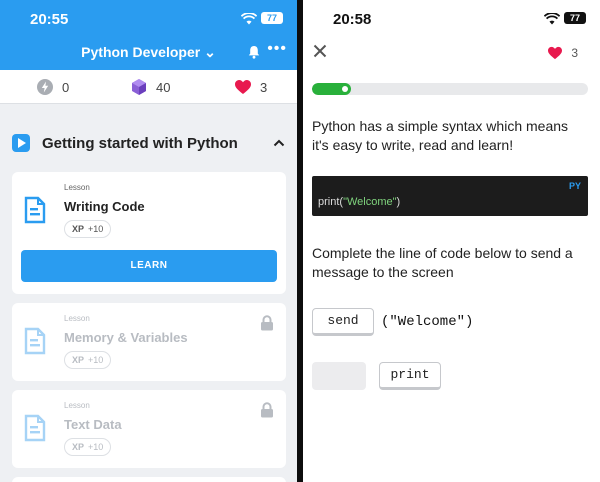 The width and height of the screenshot is (600, 482). What do you see at coordinates (210, 52) in the screenshot?
I see `chevron-down-icon: ⌄` at bounding box center [210, 52].